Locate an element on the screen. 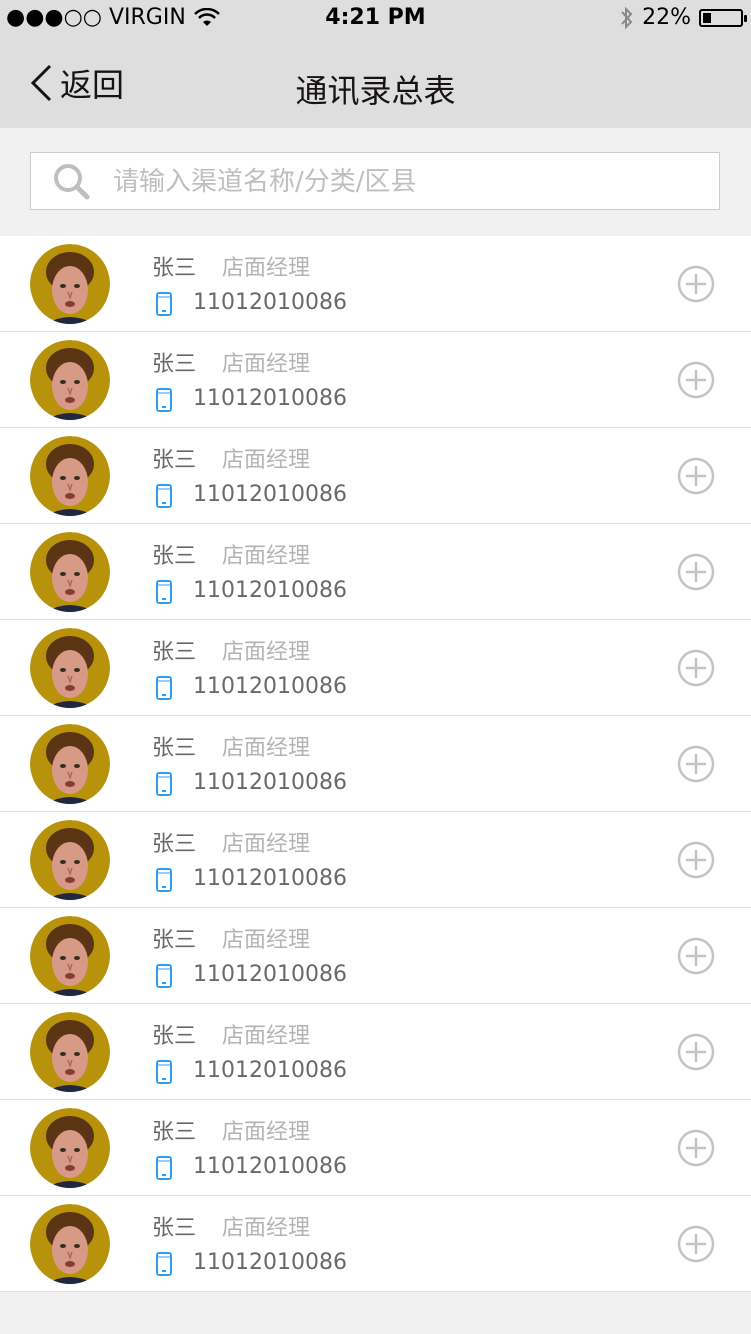  battery-icon is located at coordinates (723, 17).